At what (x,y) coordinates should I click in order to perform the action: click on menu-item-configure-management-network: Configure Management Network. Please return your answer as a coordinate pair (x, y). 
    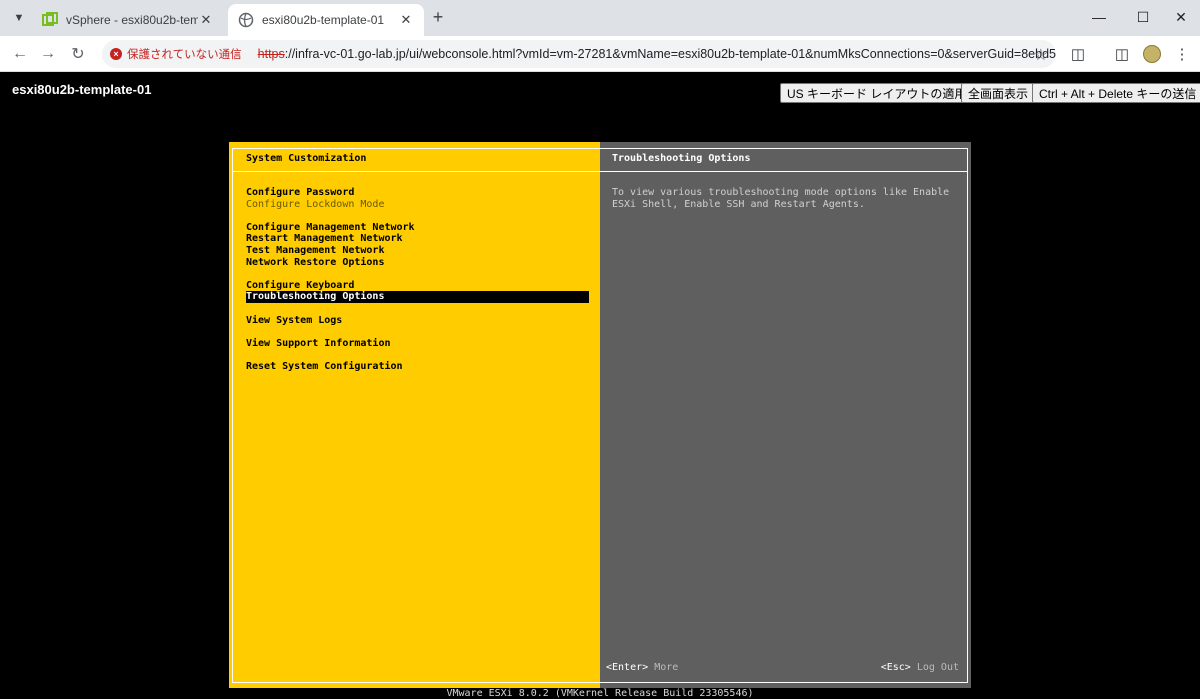
    Looking at the image, I should click on (417, 228).